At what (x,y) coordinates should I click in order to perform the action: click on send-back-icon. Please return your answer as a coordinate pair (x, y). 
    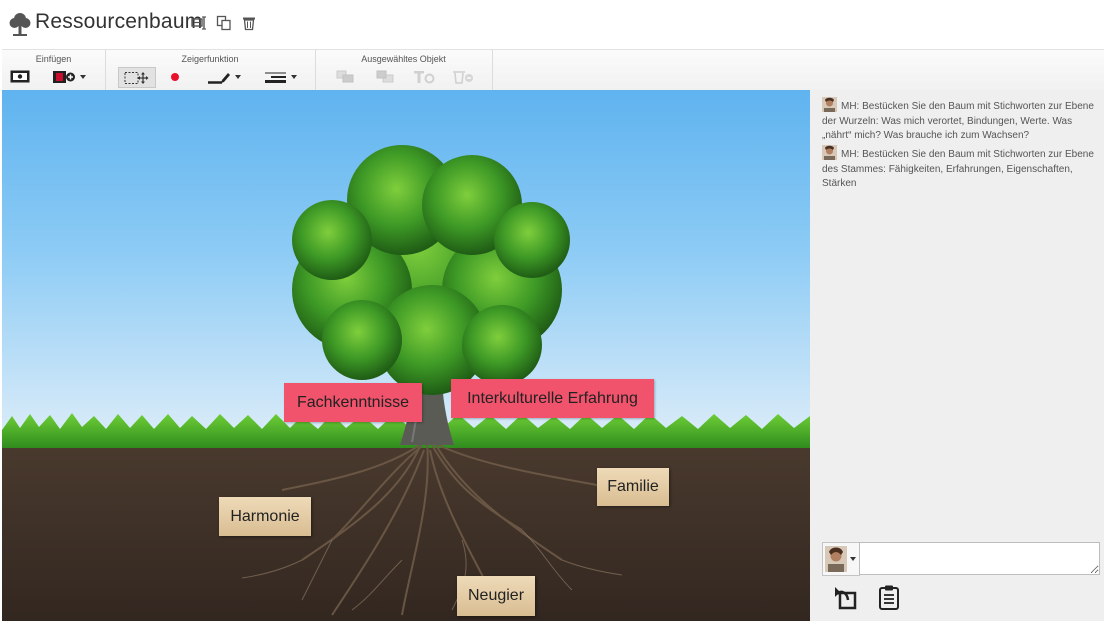
    Looking at the image, I should click on (385, 76).